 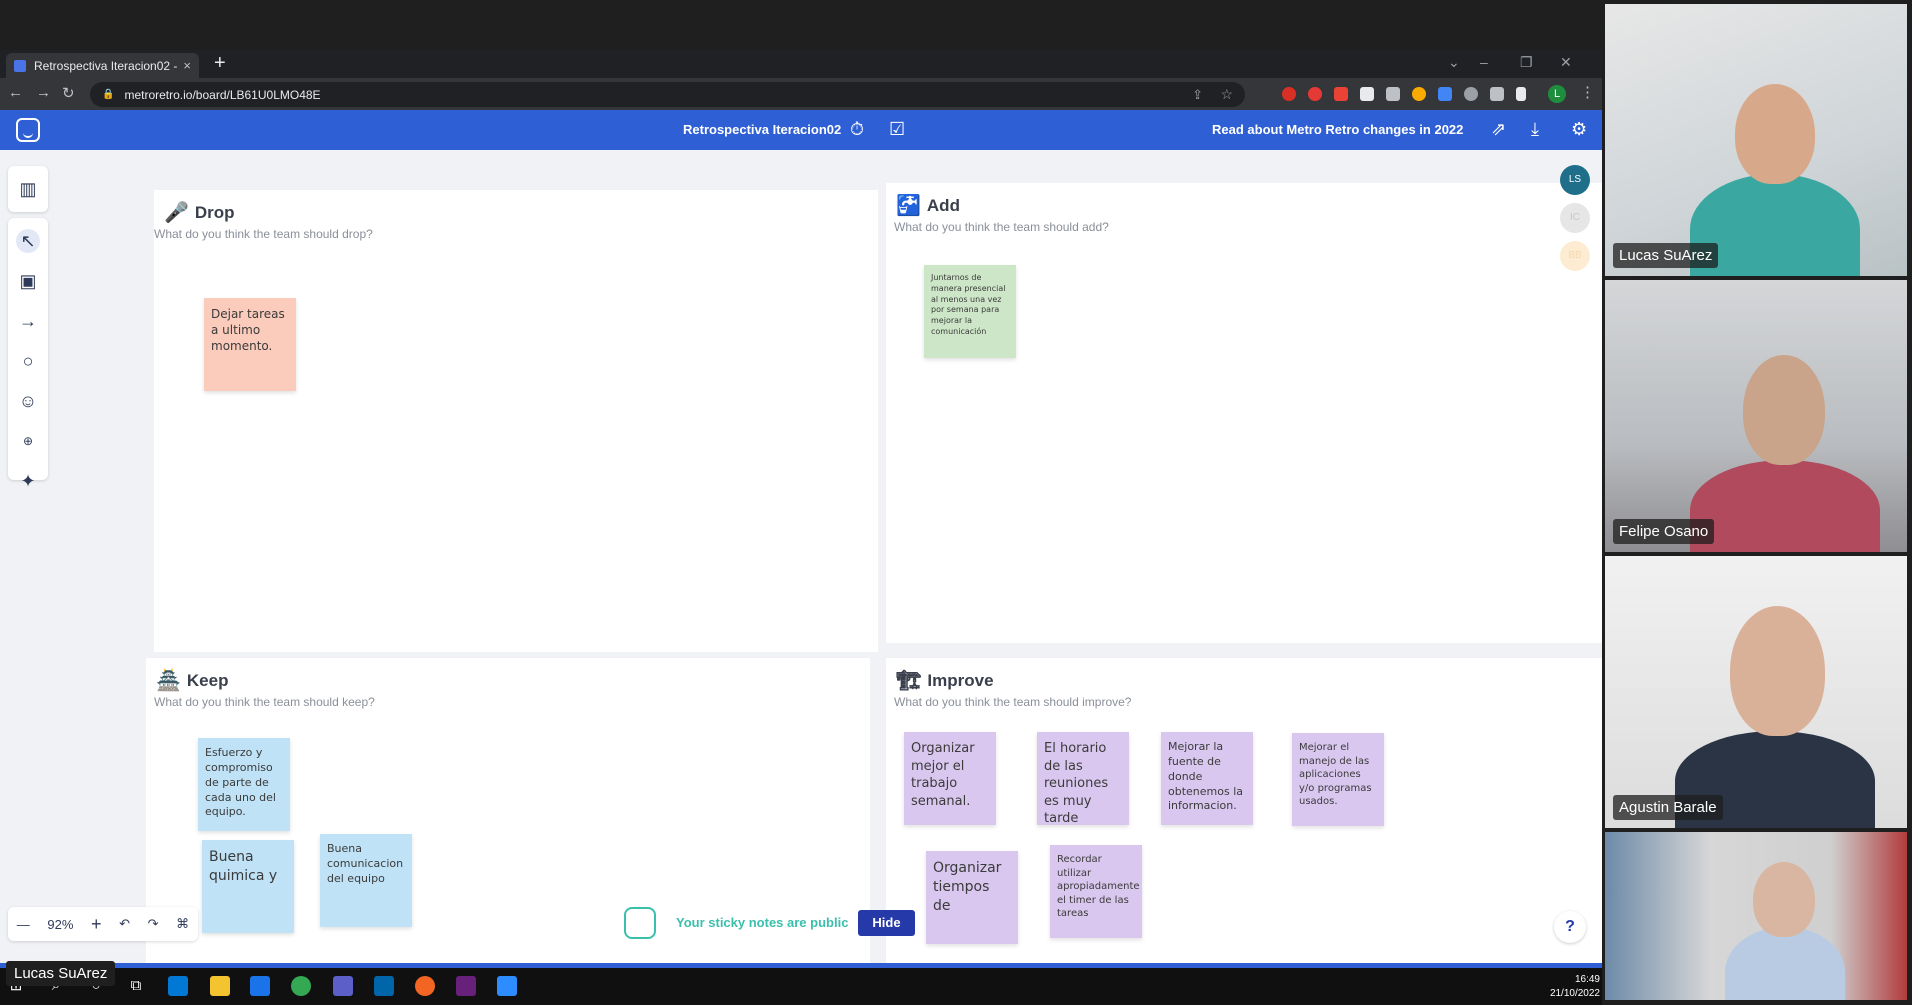 What do you see at coordinates (68, 93) in the screenshot?
I see `reload-icon: ↻` at bounding box center [68, 93].